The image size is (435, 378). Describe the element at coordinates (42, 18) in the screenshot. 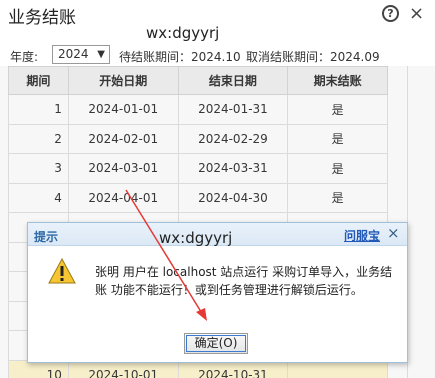

I see `window-title: 业务结账` at that location.